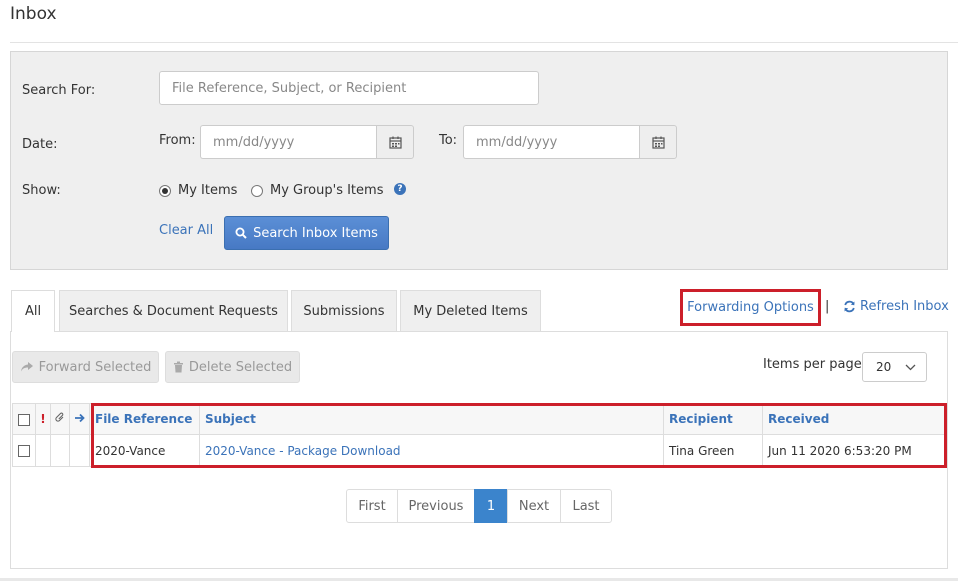 This screenshot has height=581, width=958. Describe the element at coordinates (812, 364) in the screenshot. I see `items-per-page-label: Items per page` at that location.